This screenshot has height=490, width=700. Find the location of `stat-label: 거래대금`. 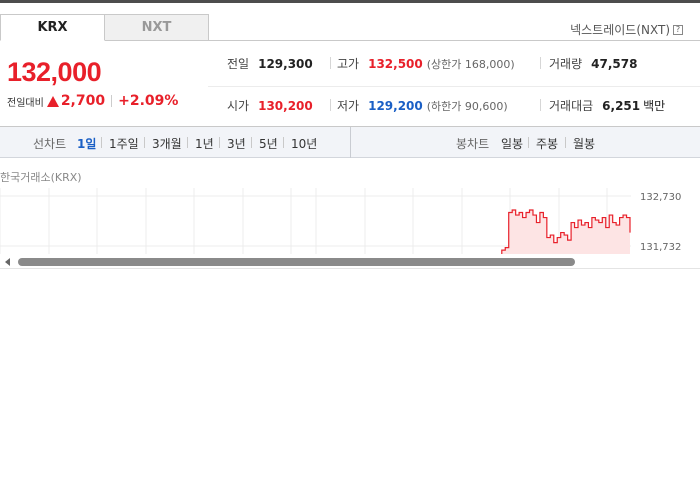

stat-label: 거래대금 is located at coordinates (571, 106).